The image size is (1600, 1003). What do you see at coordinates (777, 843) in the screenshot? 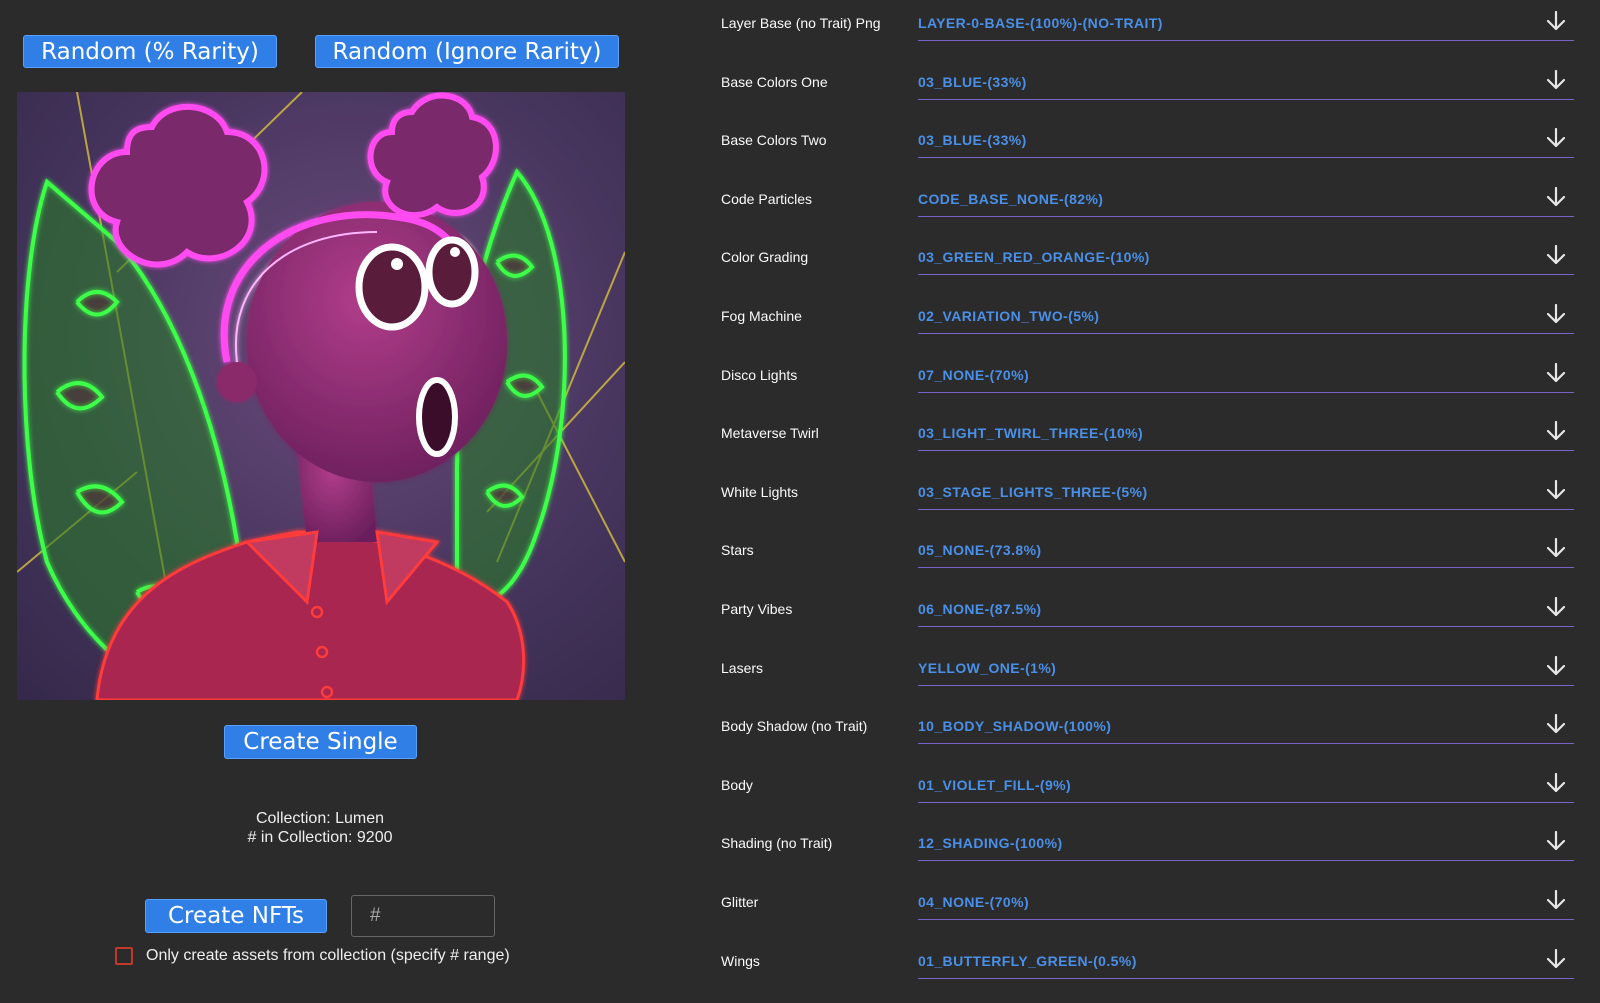
I see `layer-name: Shading (no Trait)` at bounding box center [777, 843].